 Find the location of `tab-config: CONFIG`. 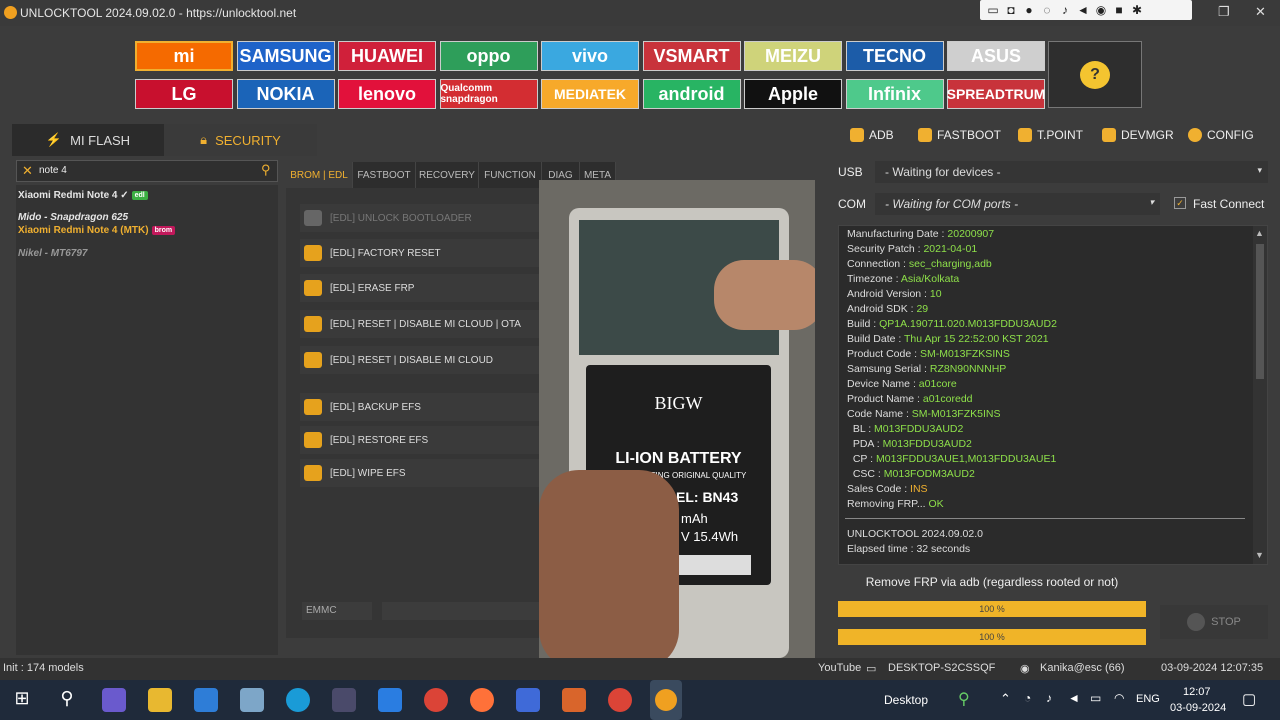

tab-config: CONFIG is located at coordinates (1221, 135).